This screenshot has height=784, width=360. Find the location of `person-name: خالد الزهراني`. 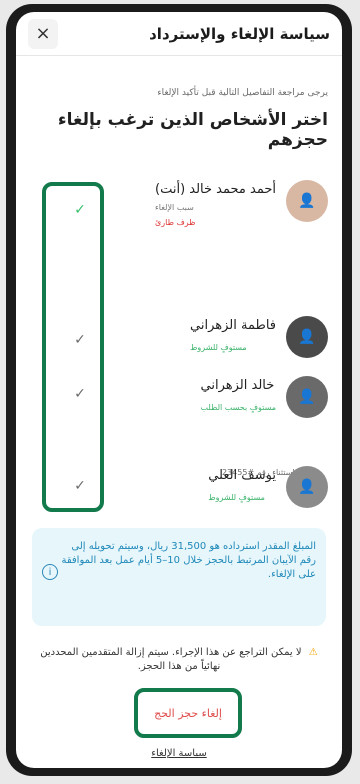

person-name: خالد الزهراني is located at coordinates (237, 385).